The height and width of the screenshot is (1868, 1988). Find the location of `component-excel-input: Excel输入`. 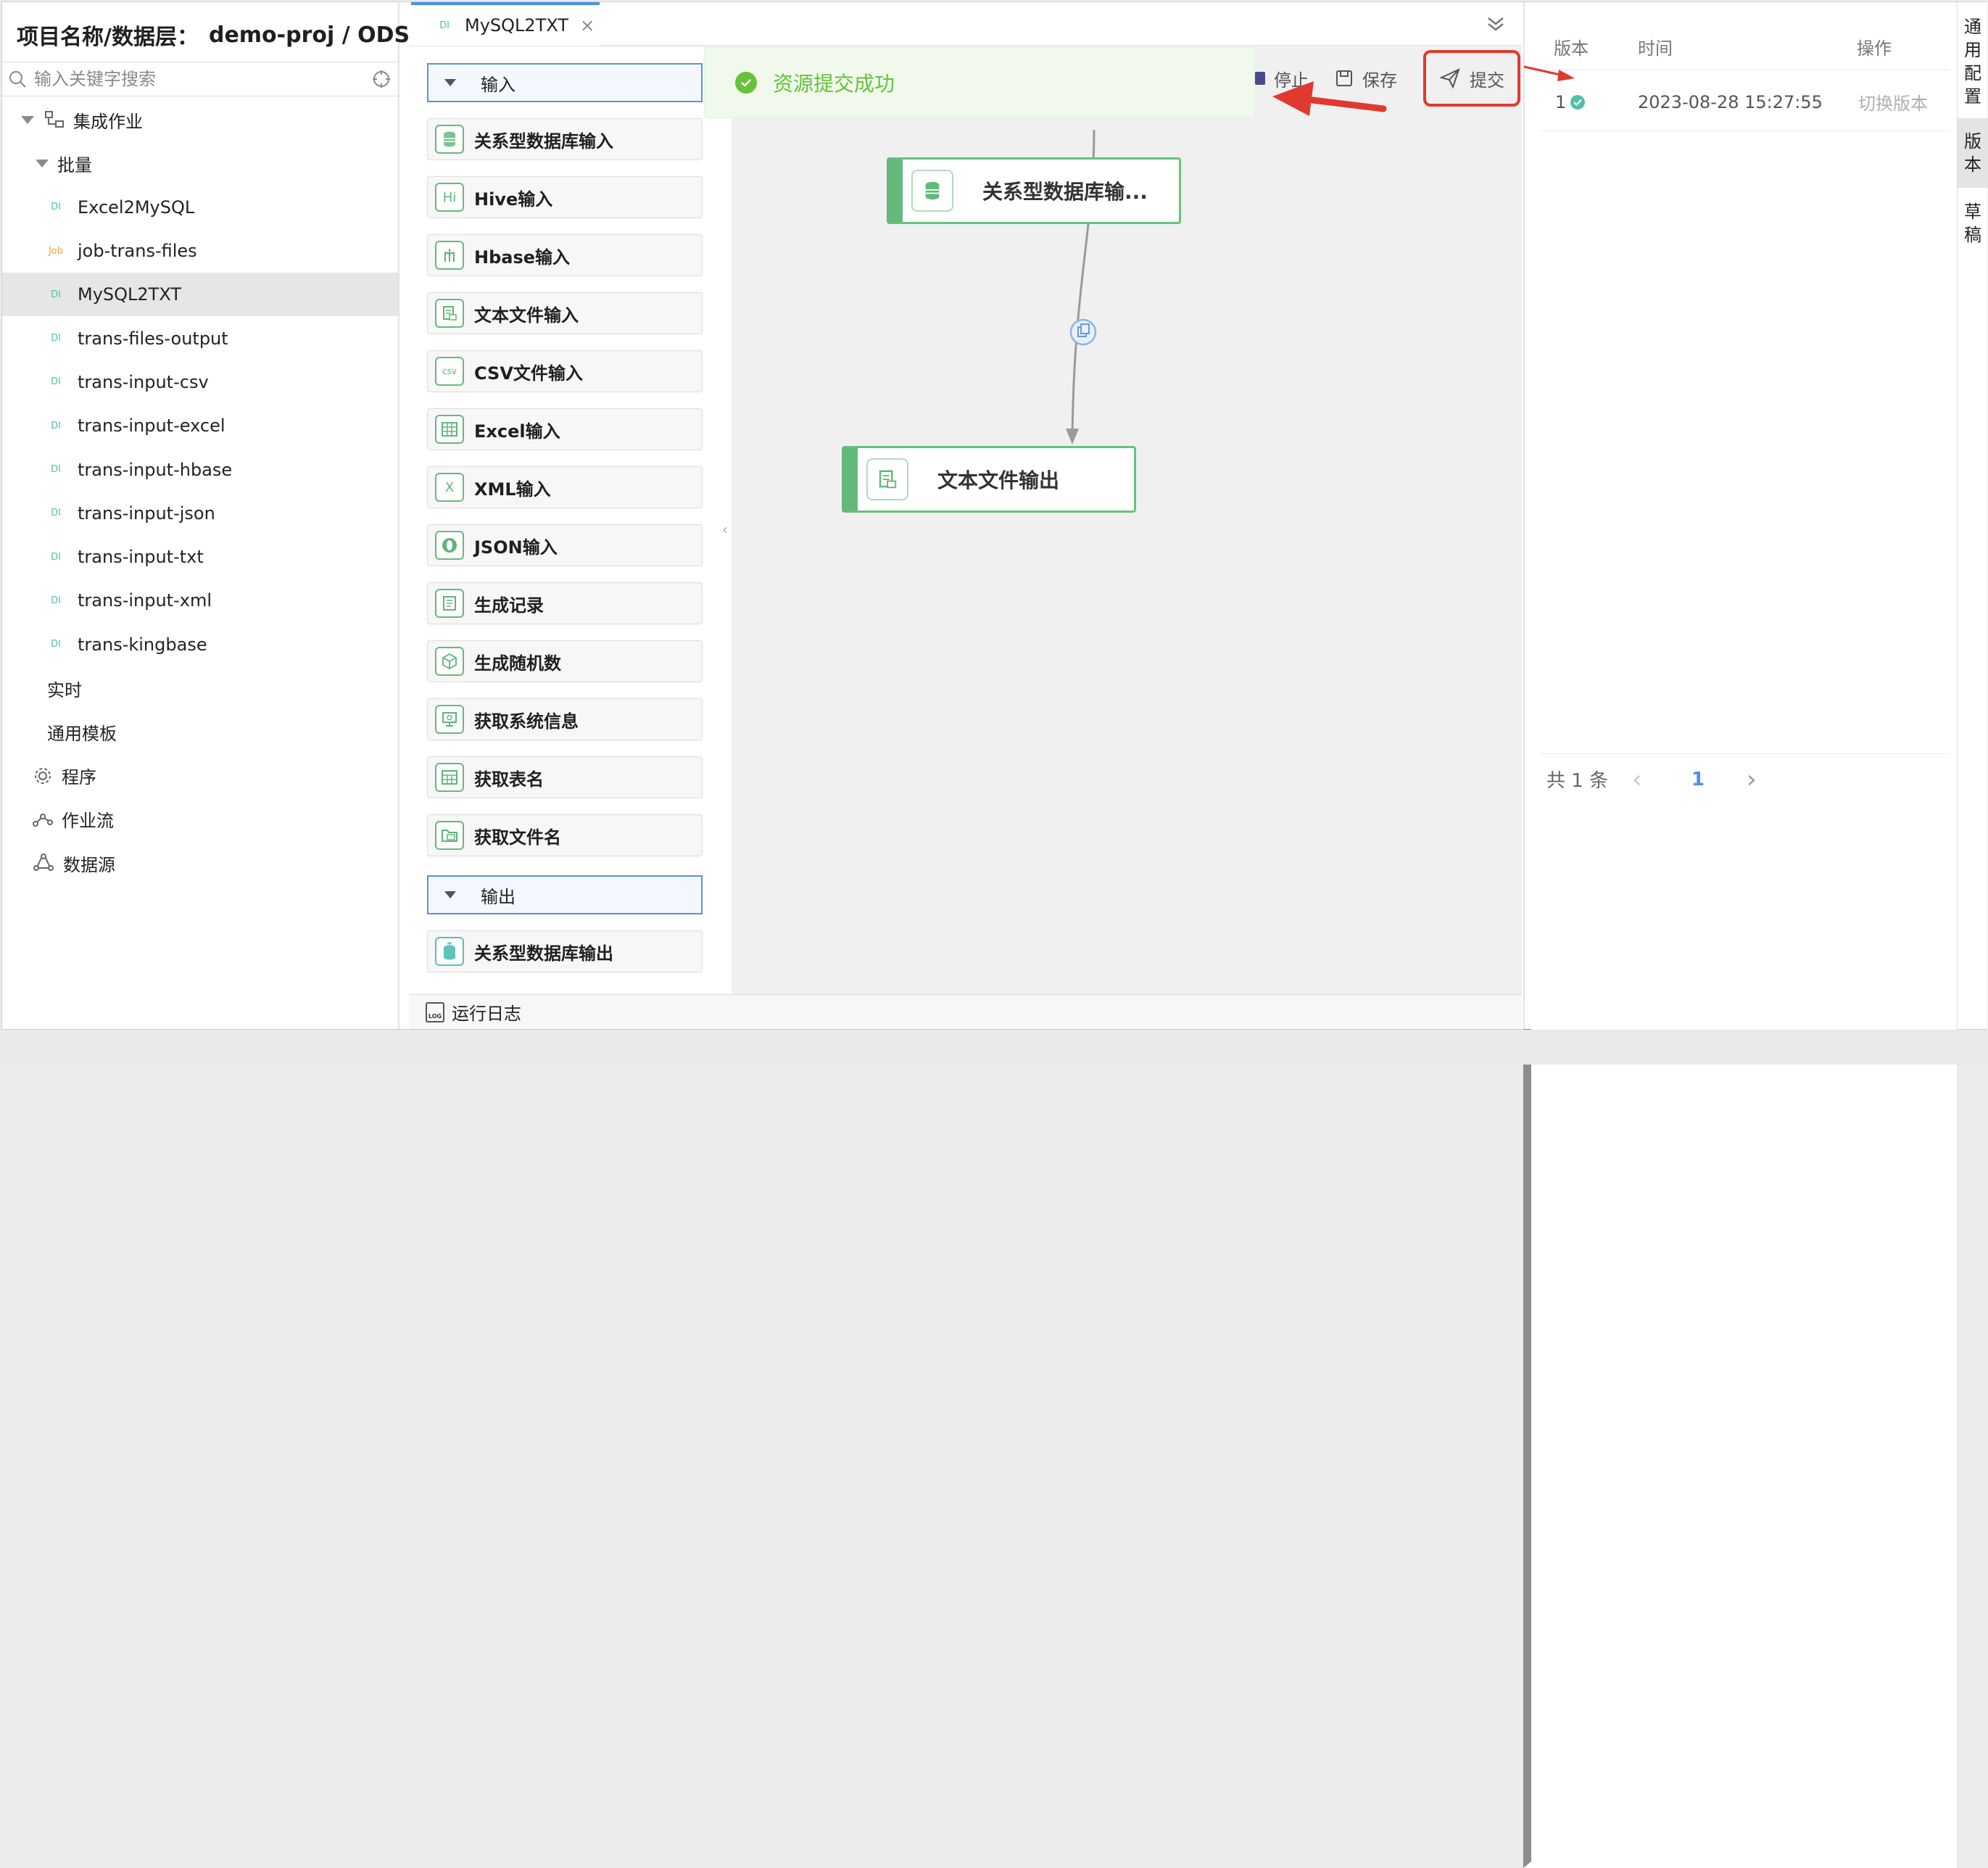

component-excel-input: Excel输入 is located at coordinates (565, 429).